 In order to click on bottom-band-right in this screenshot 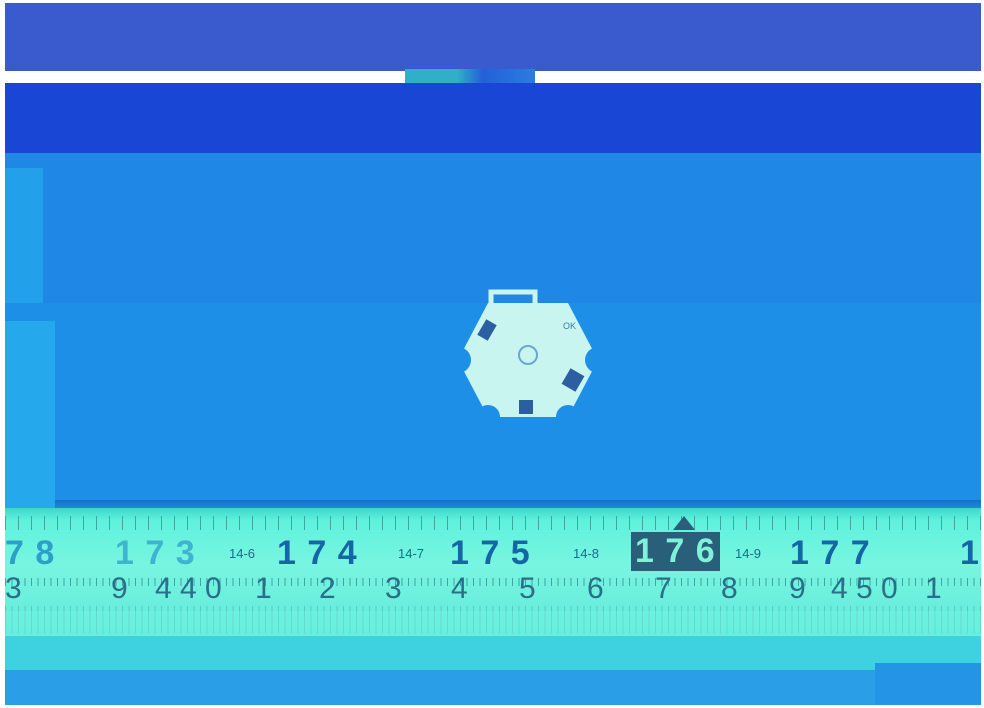, I will do `click(928, 684)`.